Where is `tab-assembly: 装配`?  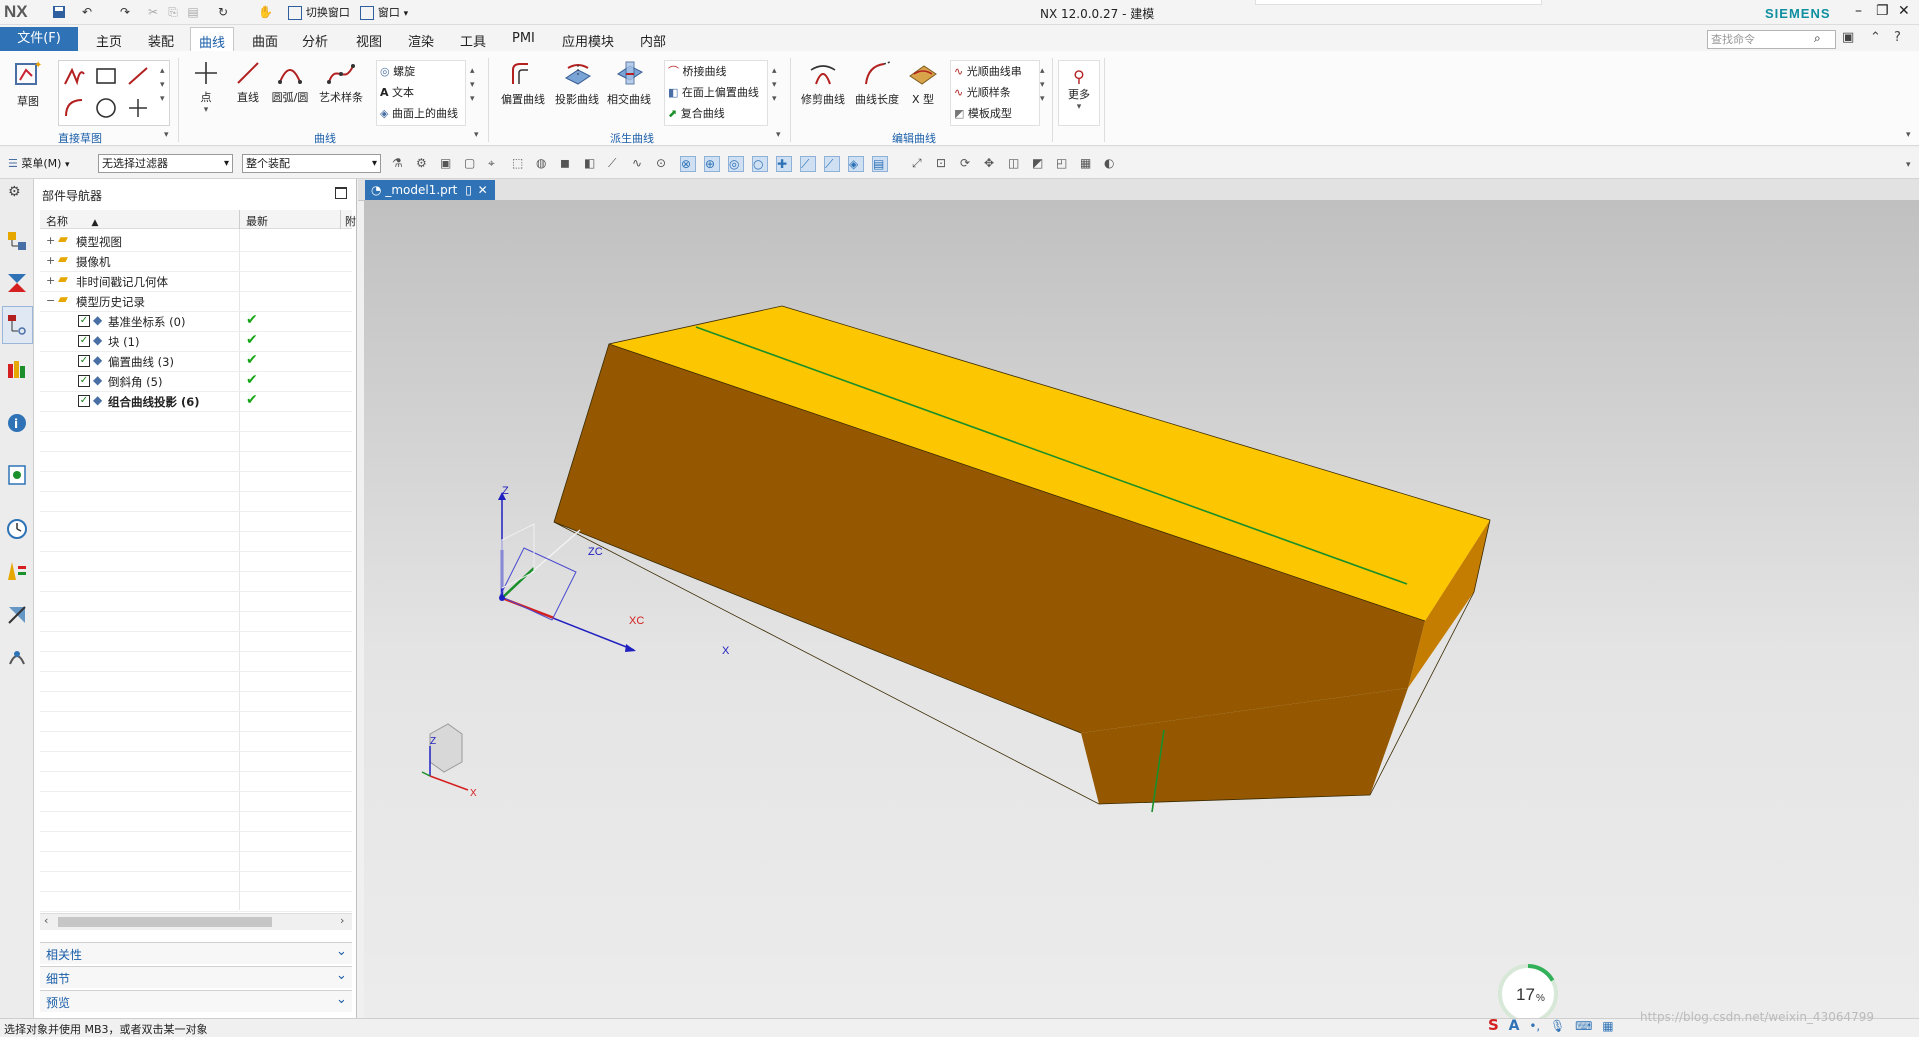 tab-assembly: 装配 is located at coordinates (161, 40).